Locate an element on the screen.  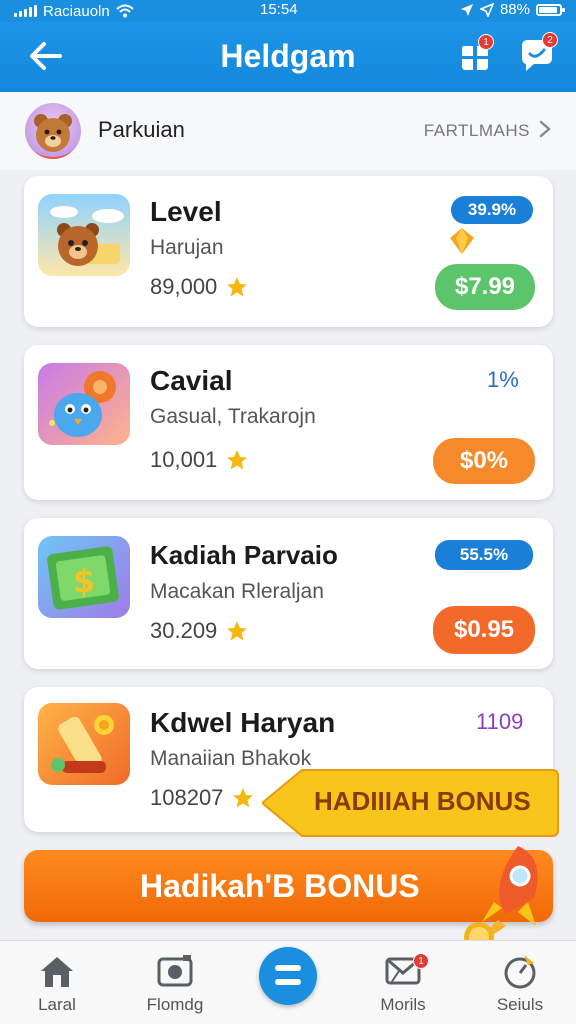
bonus-tag: HADIIIAH BONUS is located at coordinates (411, 803).